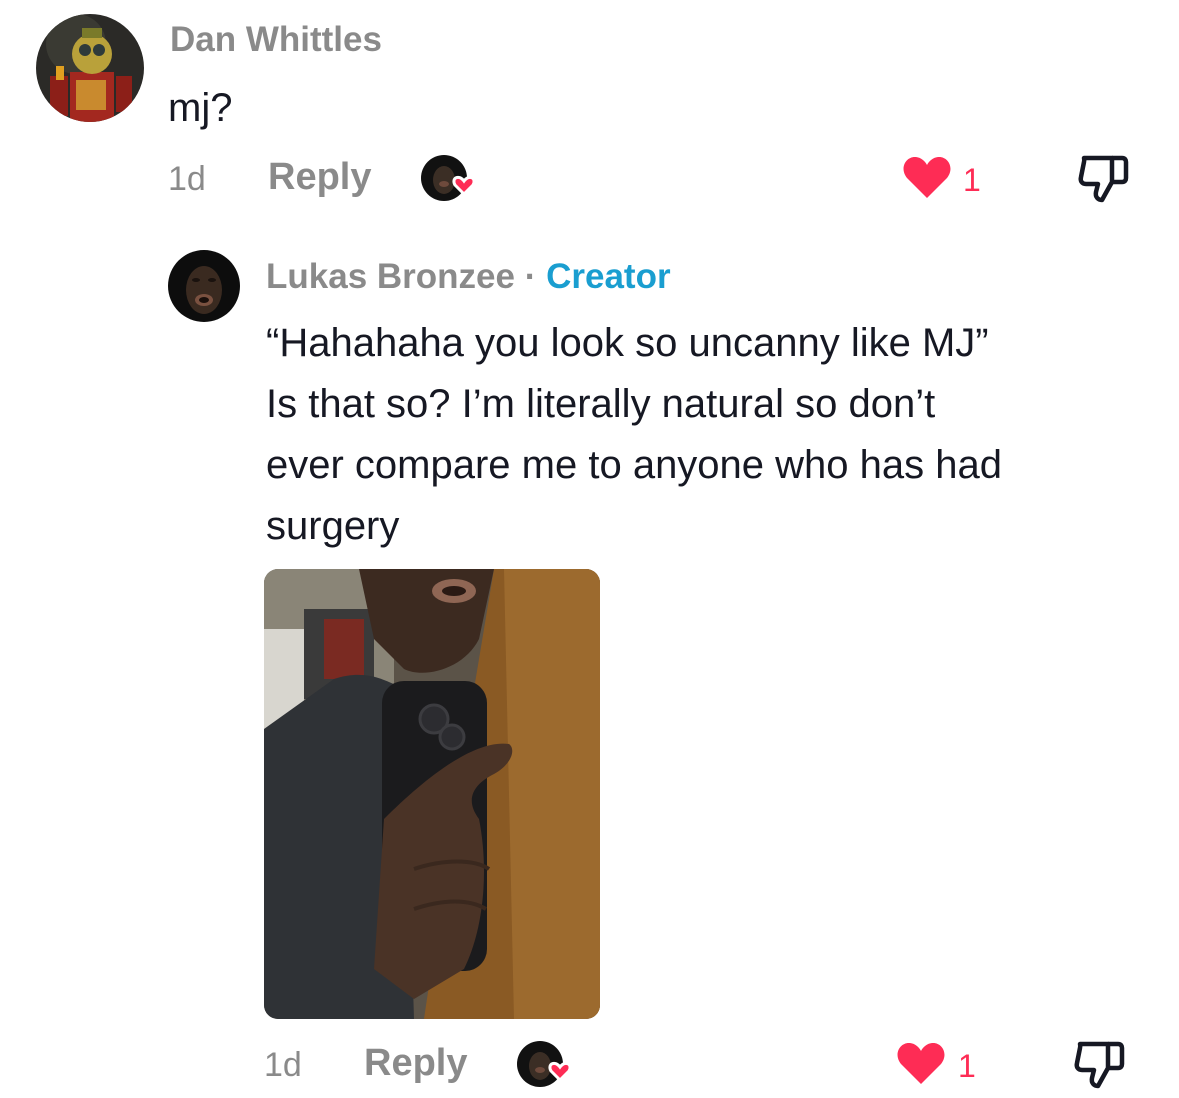 The height and width of the screenshot is (1098, 1179). Describe the element at coordinates (390, 276) in the screenshot. I see `reply-username: Lukas Bronzee` at that location.